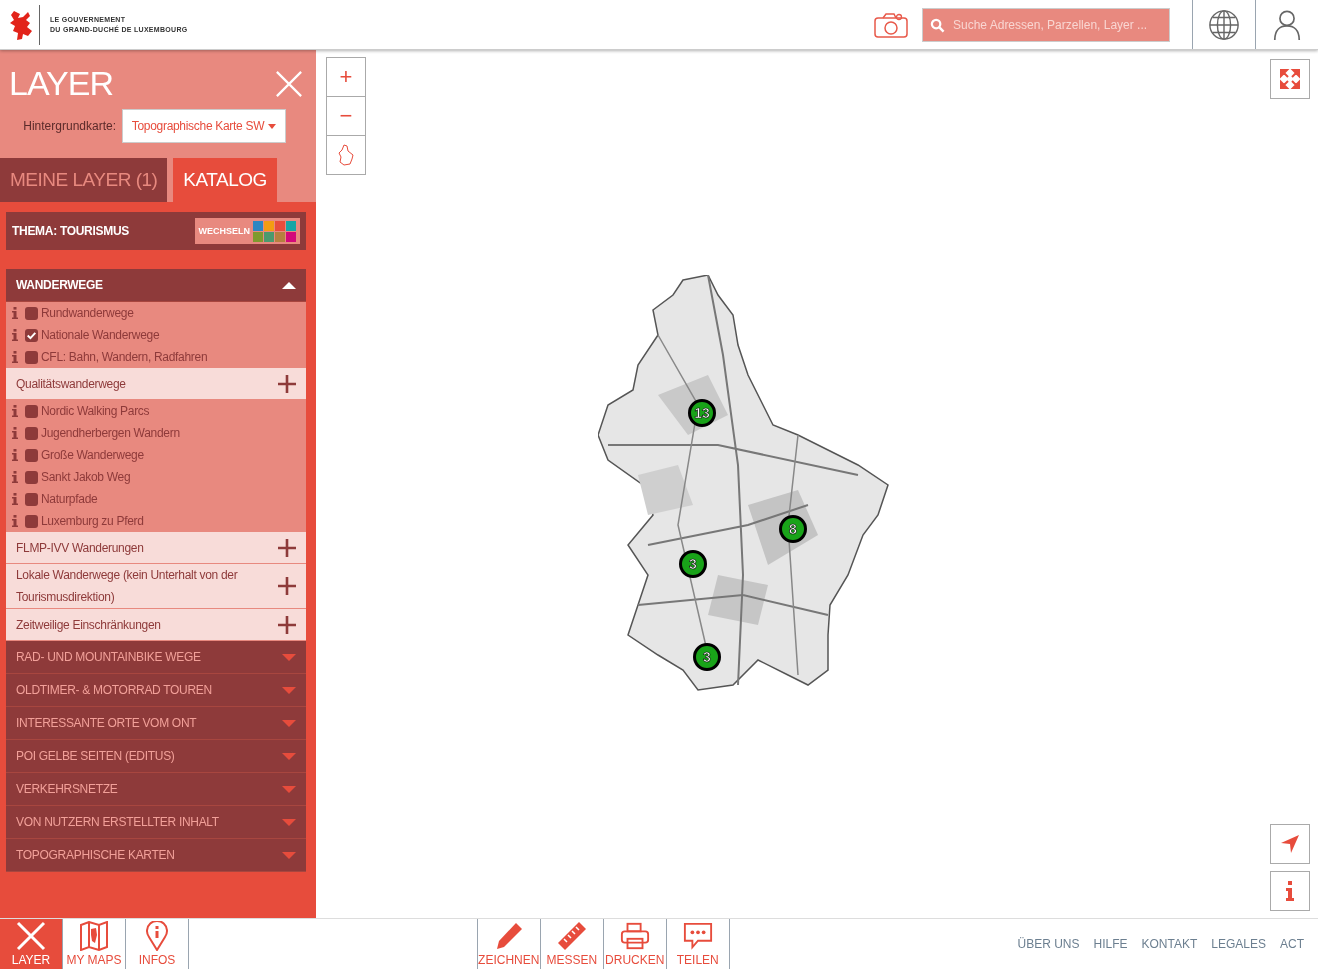 Image resolution: width=1318 pixels, height=969 pixels. I want to click on basemap-dropdown: Topographische Karte SW, so click(204, 126).